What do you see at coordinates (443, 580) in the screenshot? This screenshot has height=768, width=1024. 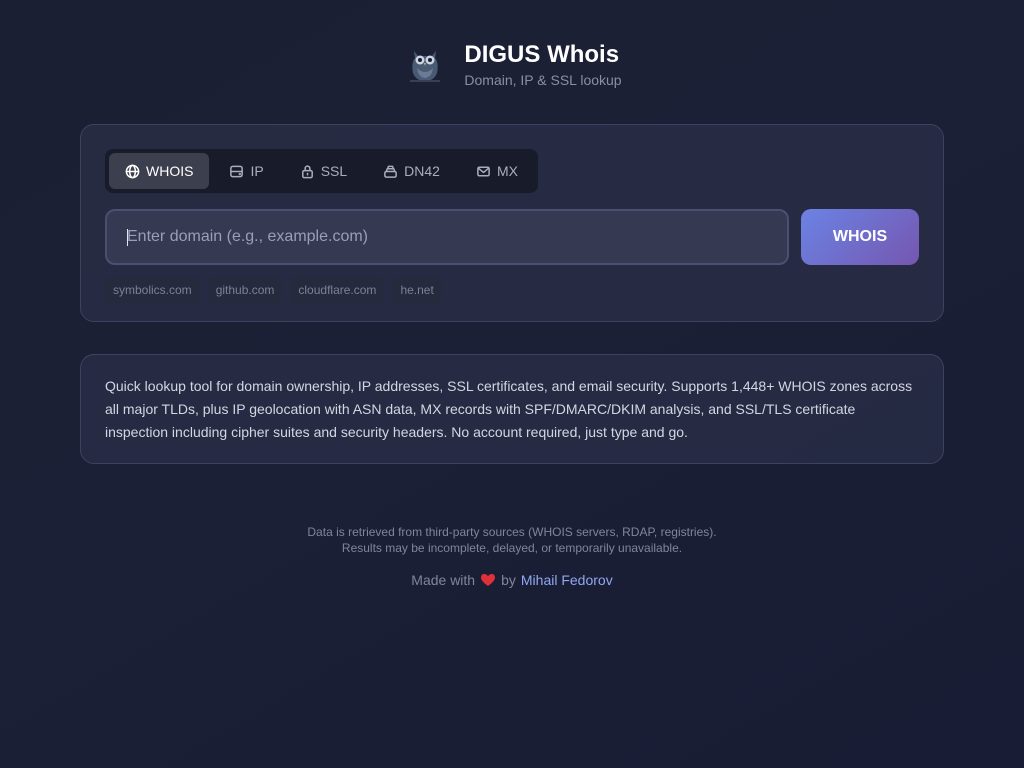 I see `made-with-text: Made with` at bounding box center [443, 580].